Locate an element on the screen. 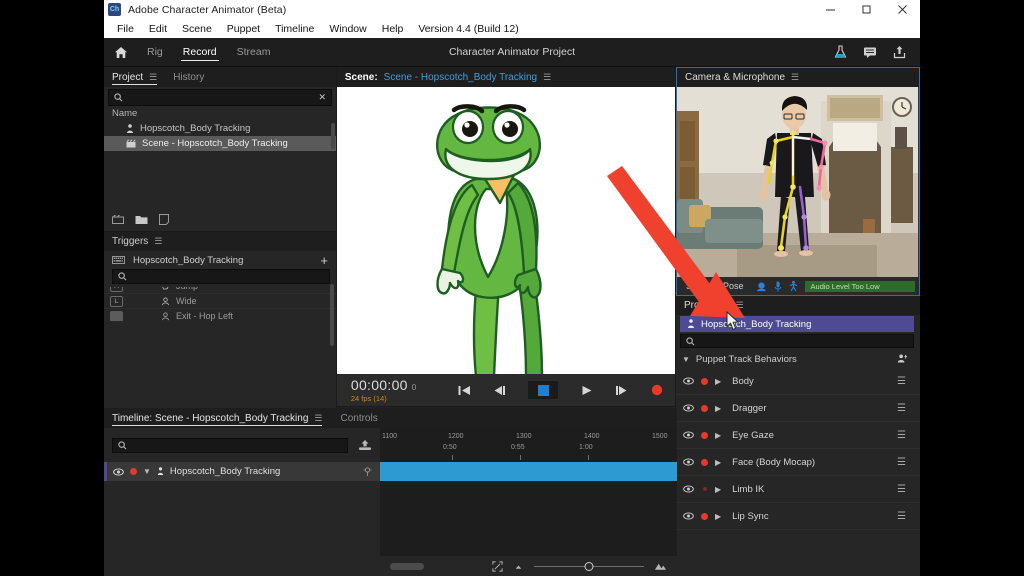  comment-icon is located at coordinates (870, 52).